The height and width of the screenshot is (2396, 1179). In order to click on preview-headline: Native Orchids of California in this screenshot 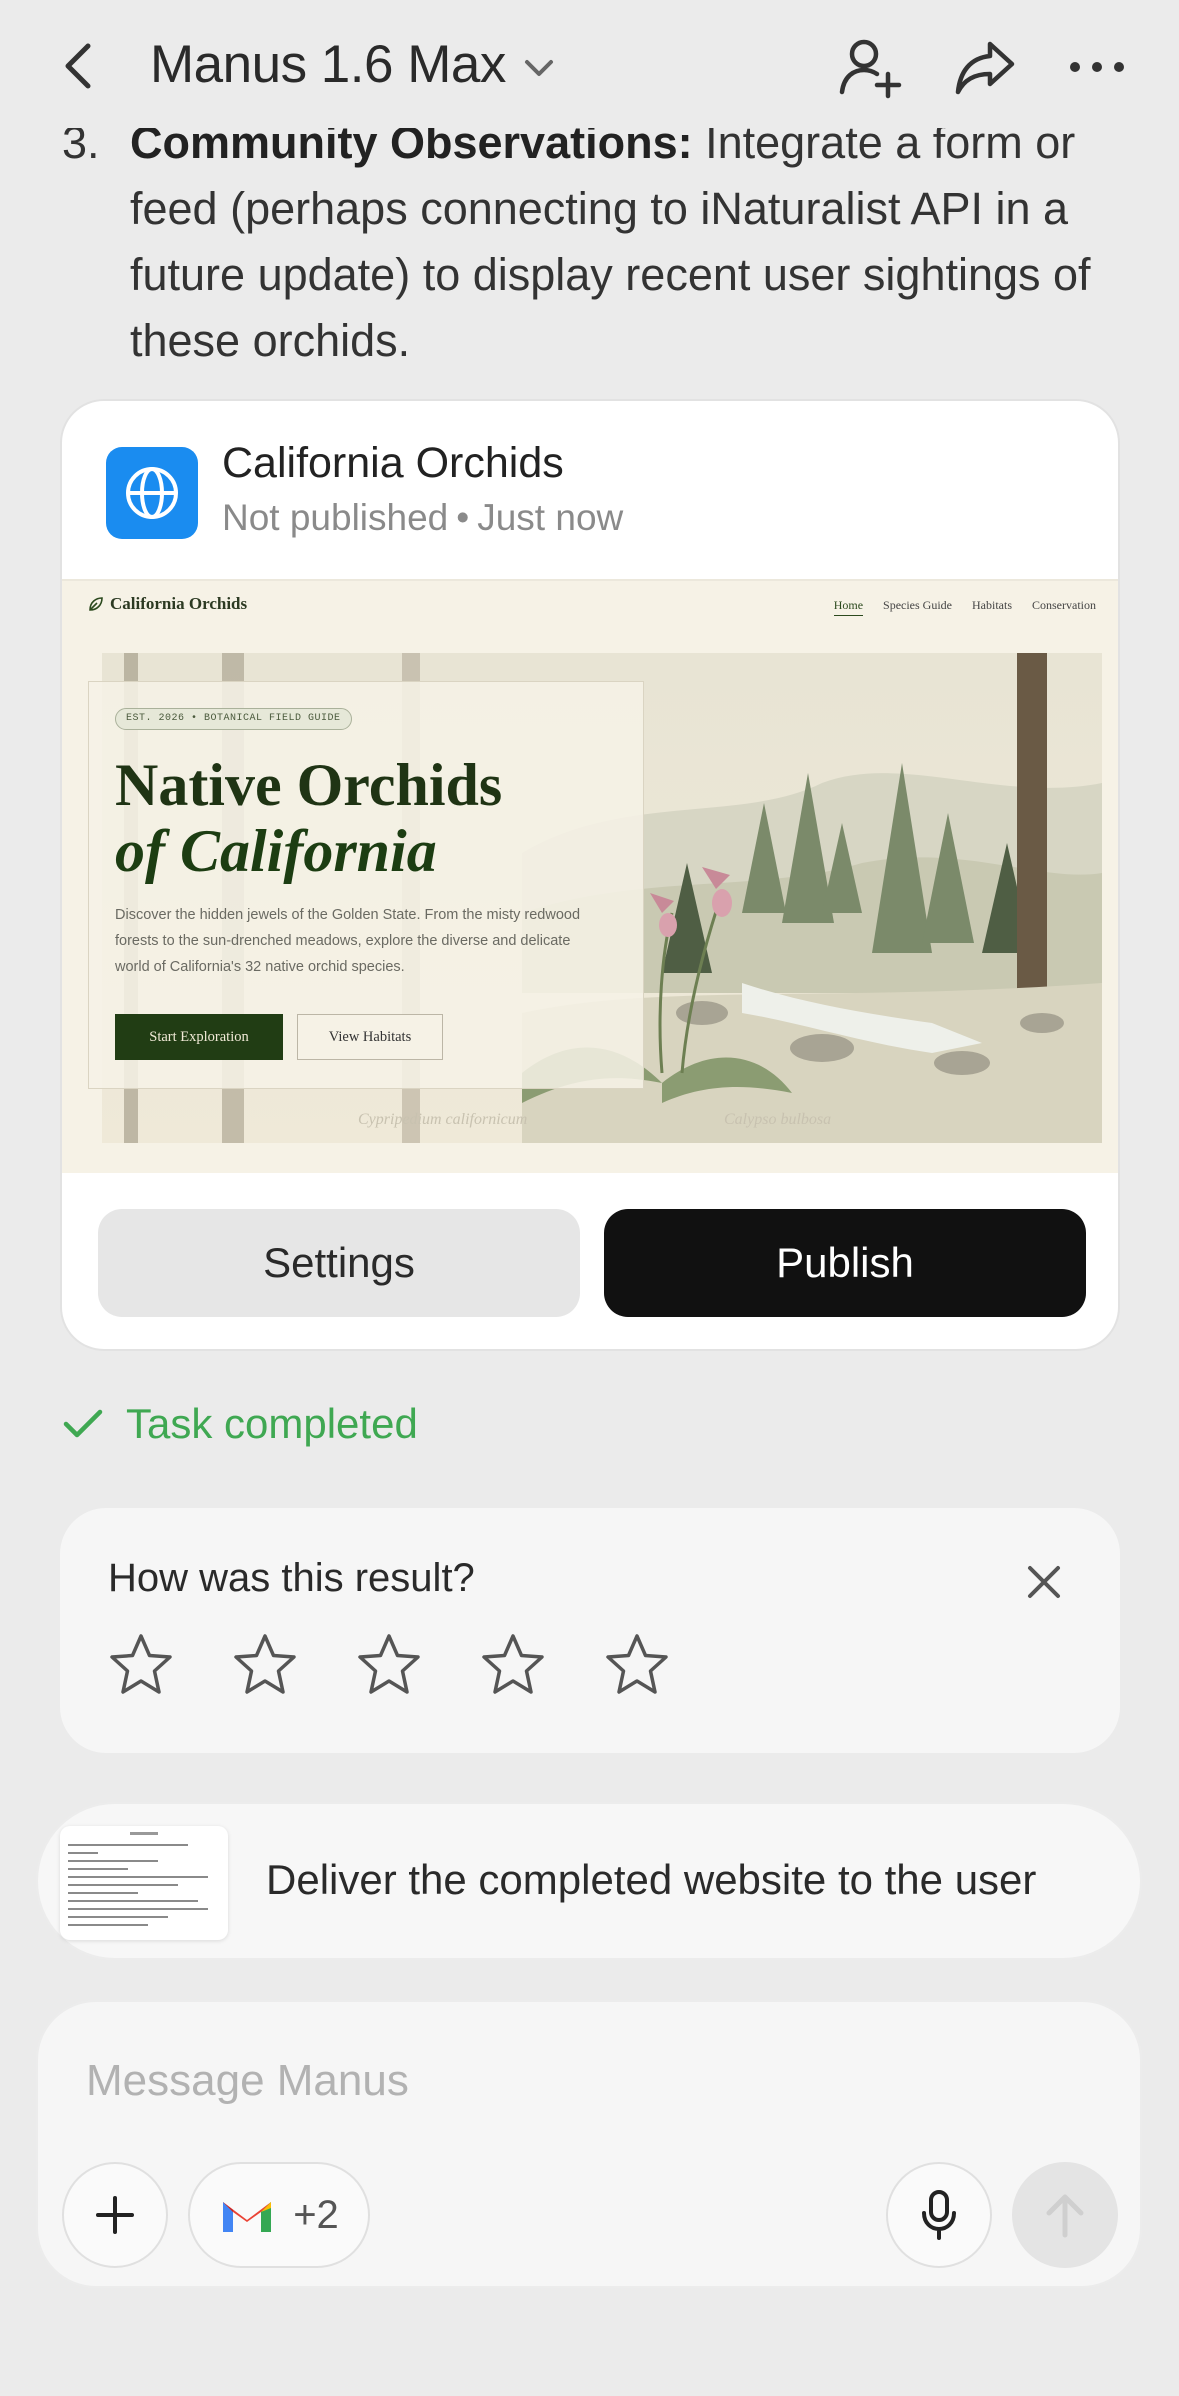, I will do `click(309, 818)`.